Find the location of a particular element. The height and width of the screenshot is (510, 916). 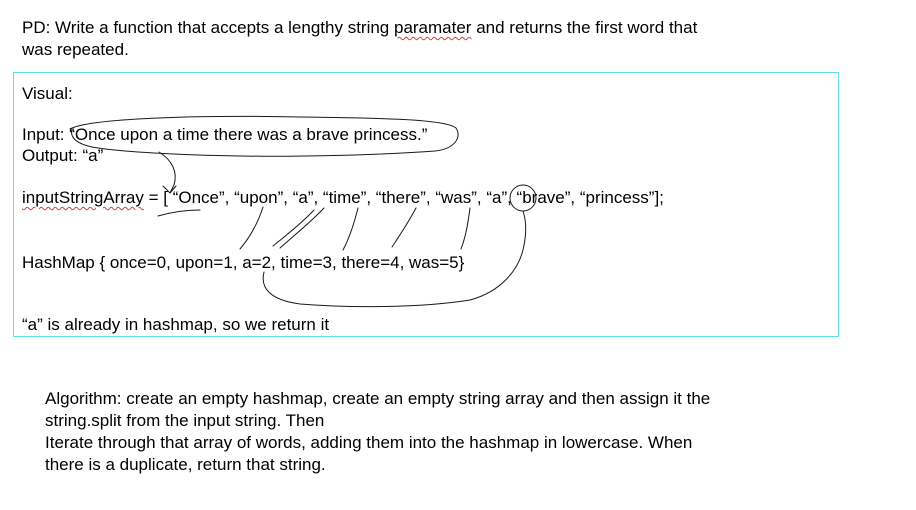

output-line: Output: “a” is located at coordinates (63, 155).